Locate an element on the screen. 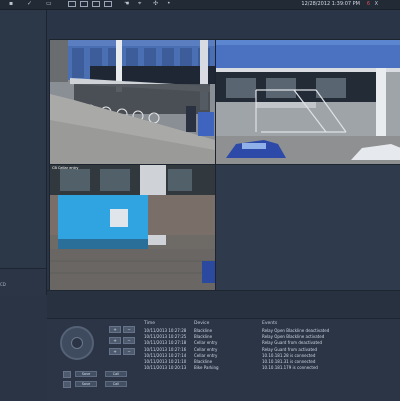  iris-plus-button: + is located at coordinates (115, 351).